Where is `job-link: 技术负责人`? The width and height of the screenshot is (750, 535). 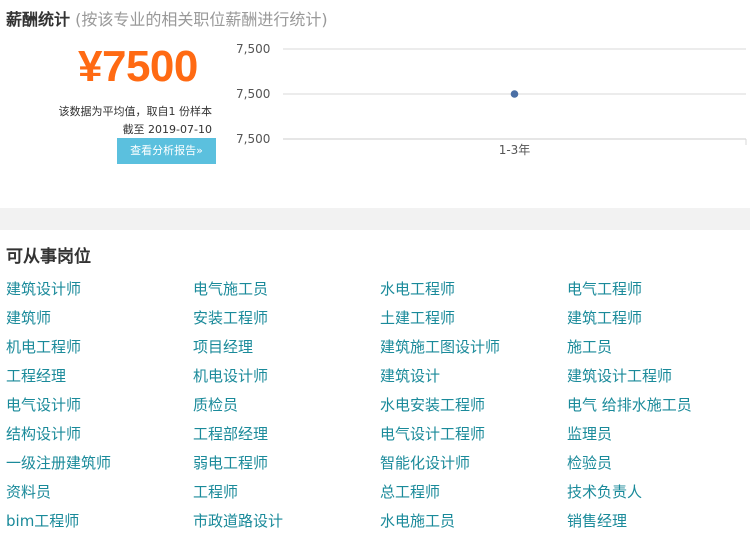 job-link: 技术负责人 is located at coordinates (604, 491).